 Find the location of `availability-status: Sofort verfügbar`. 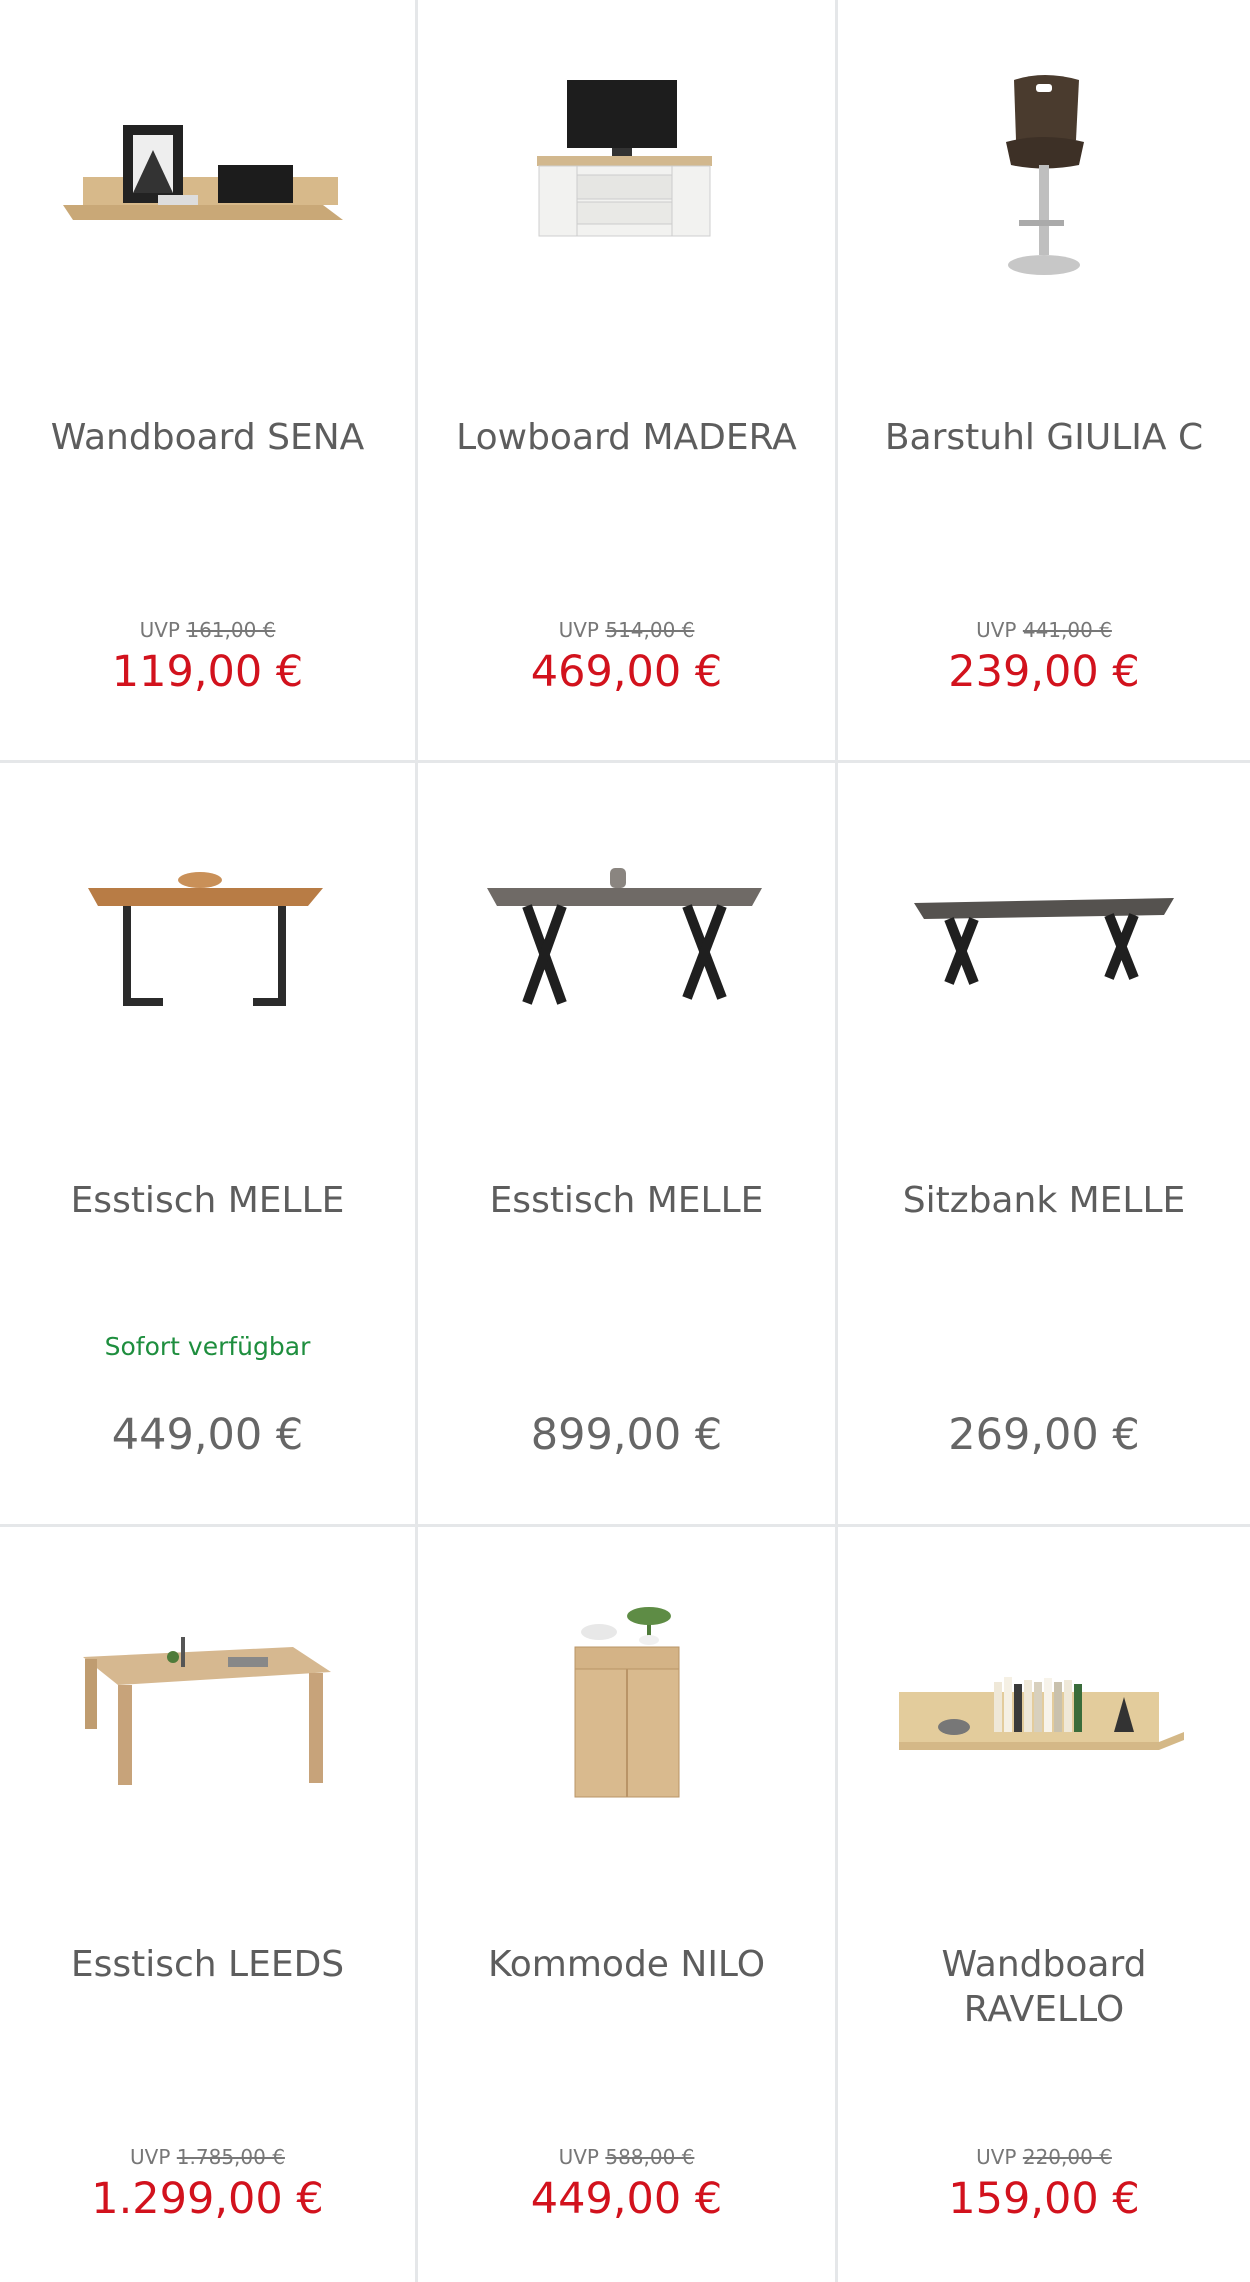

availability-status: Sofort verfügbar is located at coordinates (207, 1346).